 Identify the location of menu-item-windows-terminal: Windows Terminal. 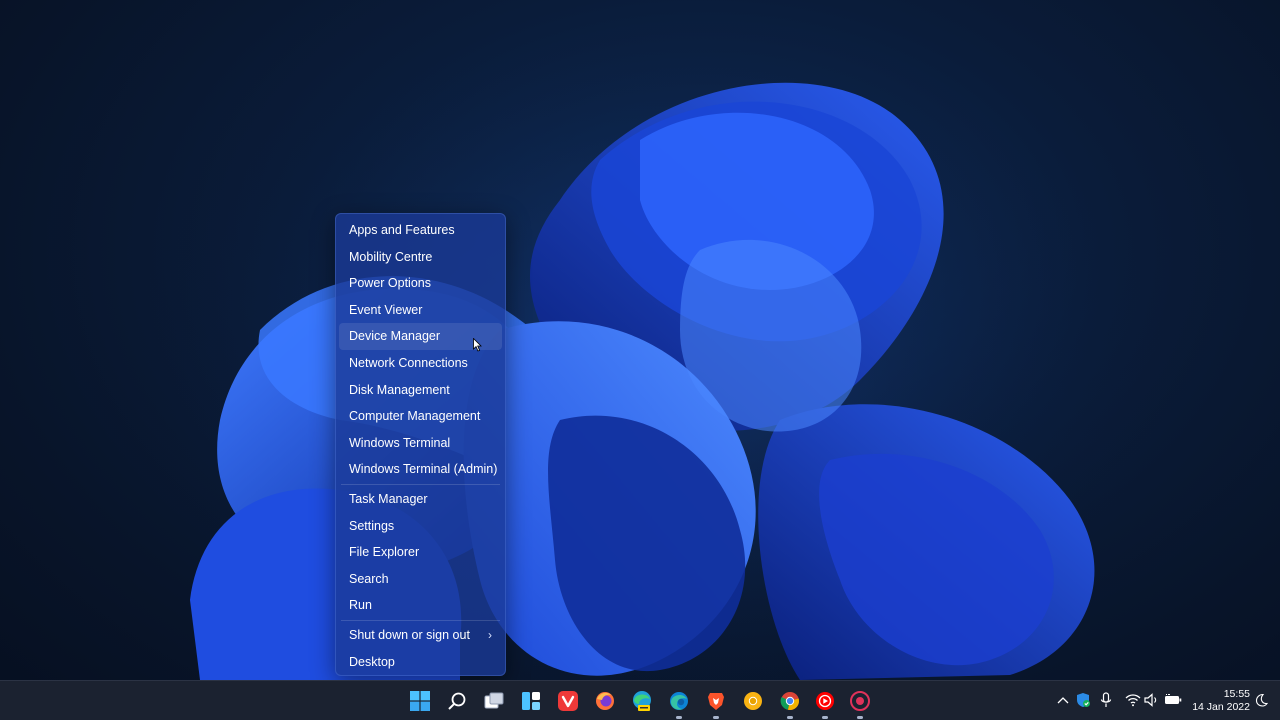
(420, 443).